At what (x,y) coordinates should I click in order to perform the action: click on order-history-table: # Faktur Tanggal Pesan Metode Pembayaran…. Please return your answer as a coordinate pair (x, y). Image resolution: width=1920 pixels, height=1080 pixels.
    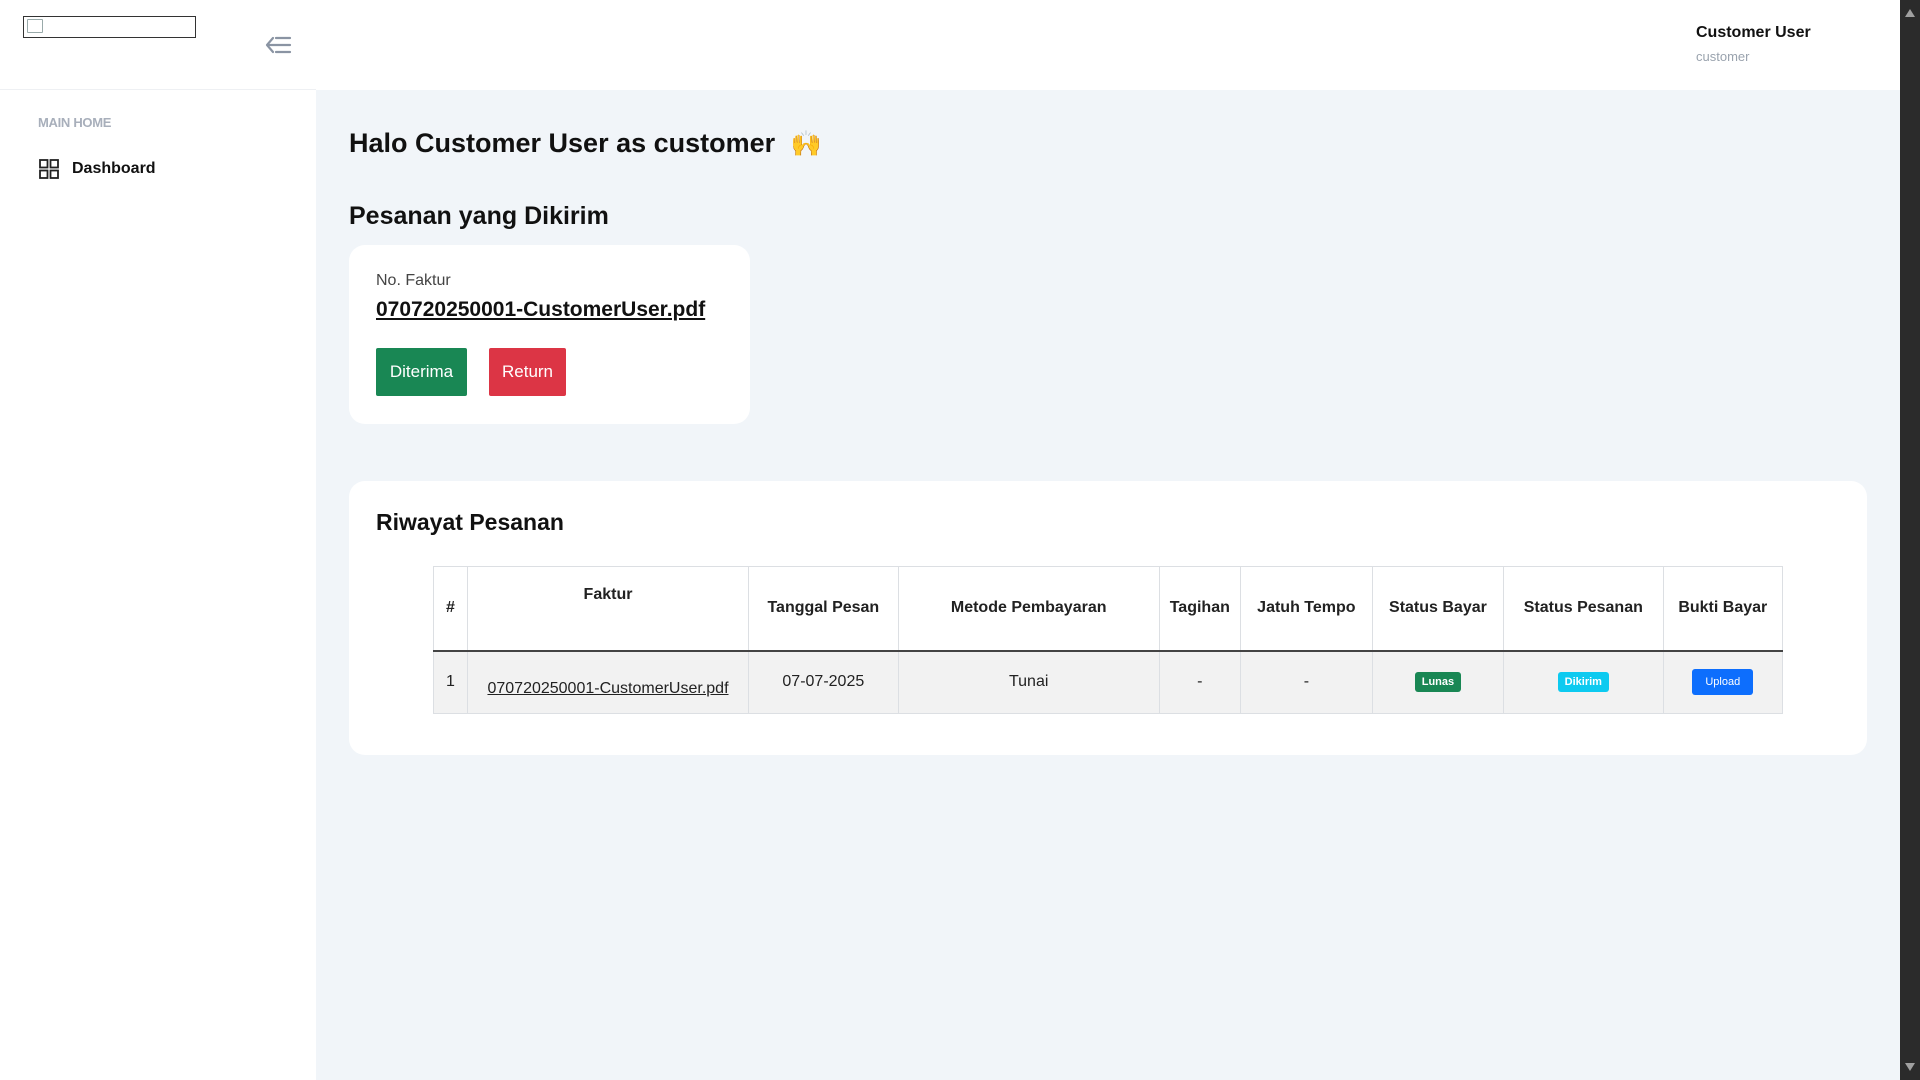
    Looking at the image, I should click on (1108, 640).